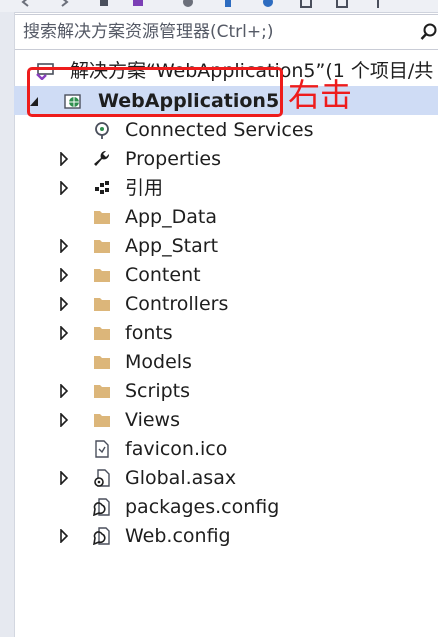  What do you see at coordinates (226, 216) in the screenshot?
I see `tree-item-app-data: App_Data` at bounding box center [226, 216].